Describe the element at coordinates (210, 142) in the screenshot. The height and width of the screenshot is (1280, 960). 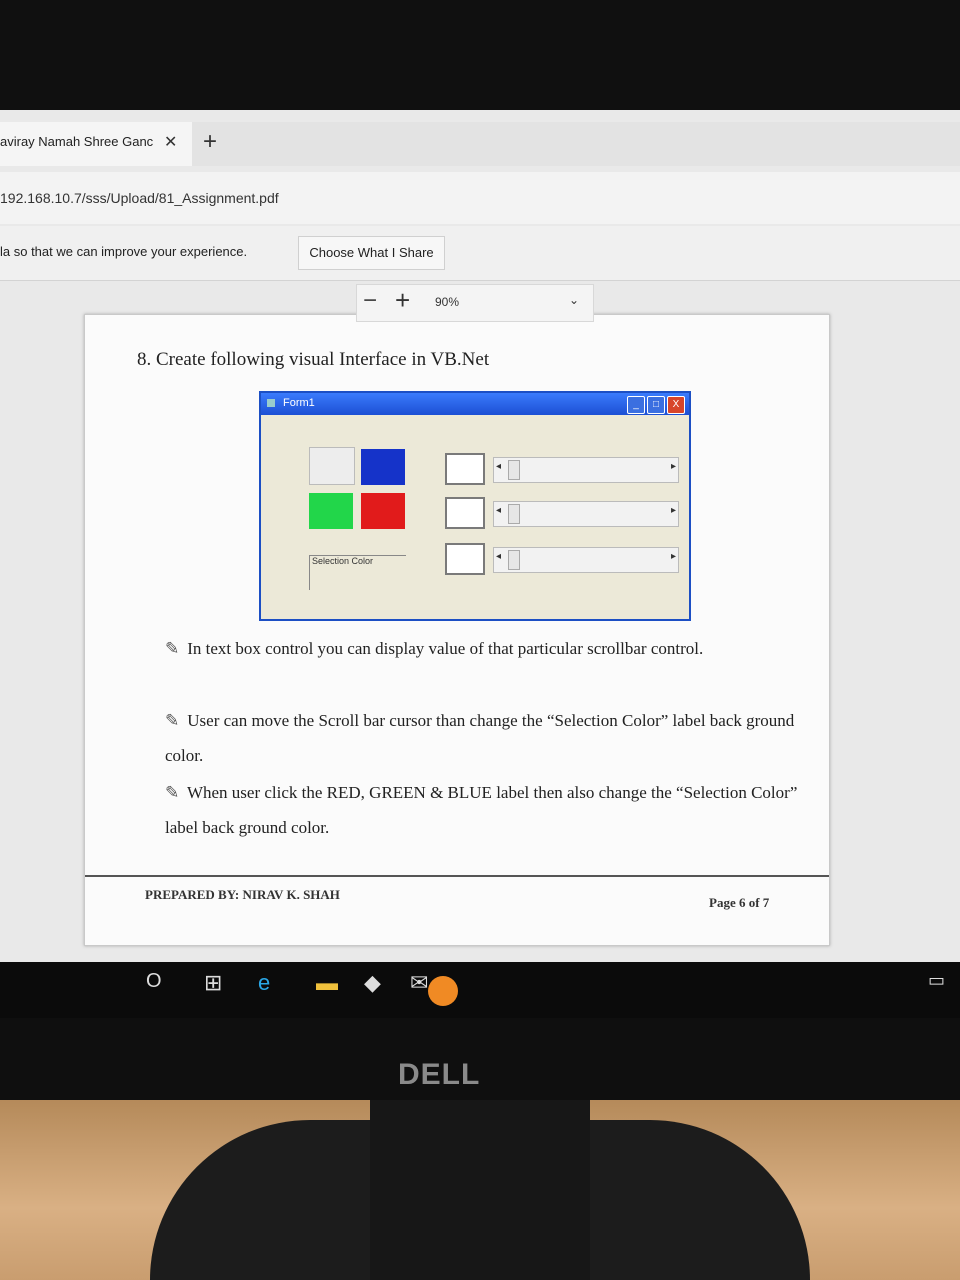
I see `new-tab-icon: +` at that location.